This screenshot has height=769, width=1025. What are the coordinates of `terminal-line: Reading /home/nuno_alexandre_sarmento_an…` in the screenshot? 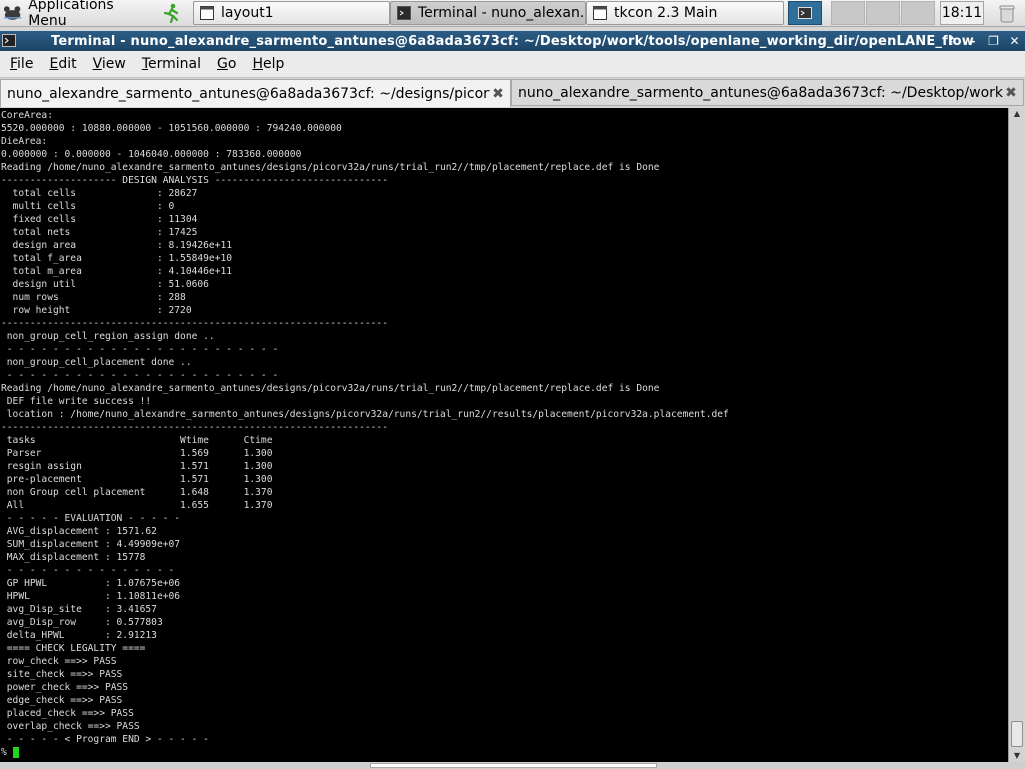 It's located at (330, 388).